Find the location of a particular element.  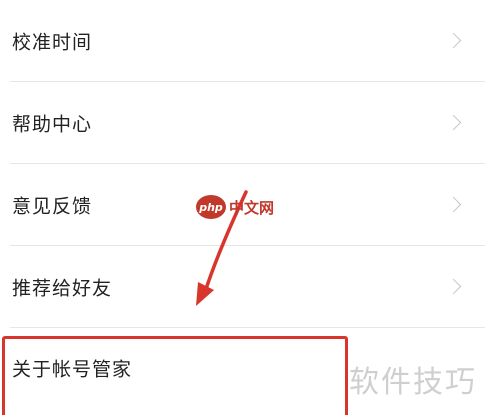

php-cn-watermark: php 中文网 is located at coordinates (235, 207).